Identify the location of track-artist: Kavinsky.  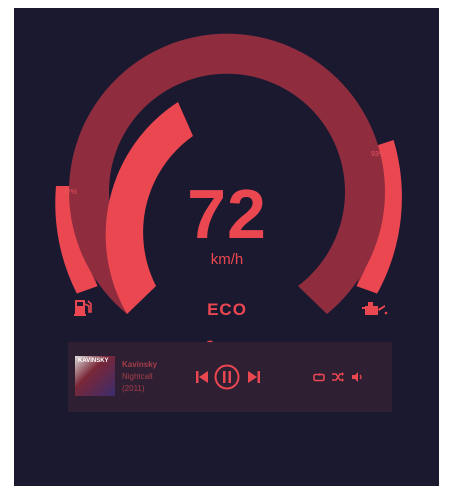
(140, 364).